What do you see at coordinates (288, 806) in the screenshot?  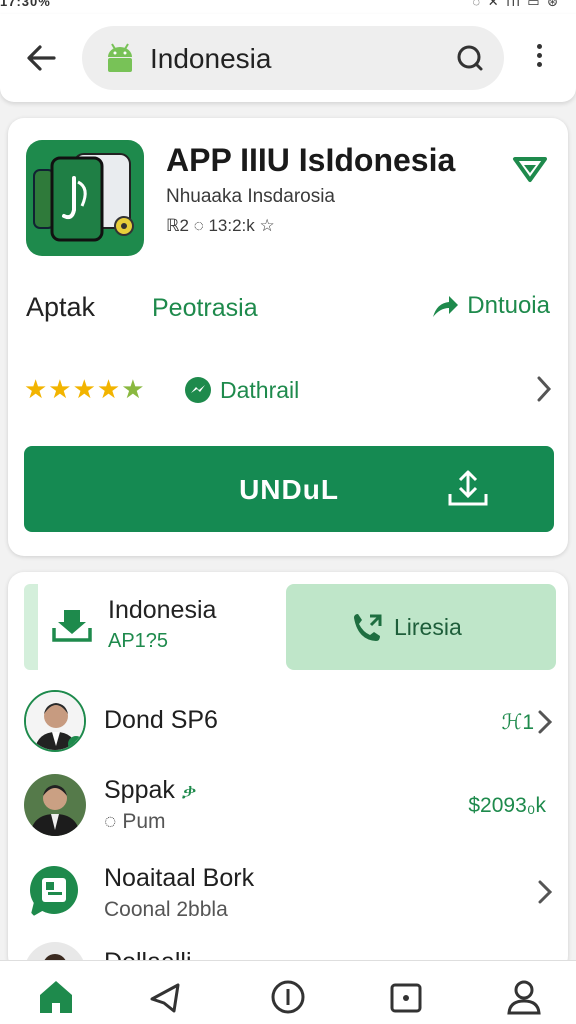 I see `list-item: Sppak ቃ ◌ Pum $2093₀k` at bounding box center [288, 806].